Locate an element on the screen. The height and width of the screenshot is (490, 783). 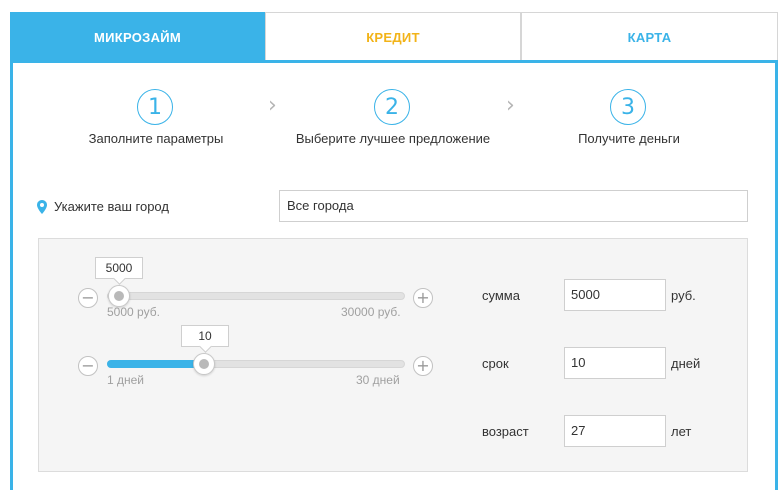
map-pin-icon is located at coordinates (42, 207).